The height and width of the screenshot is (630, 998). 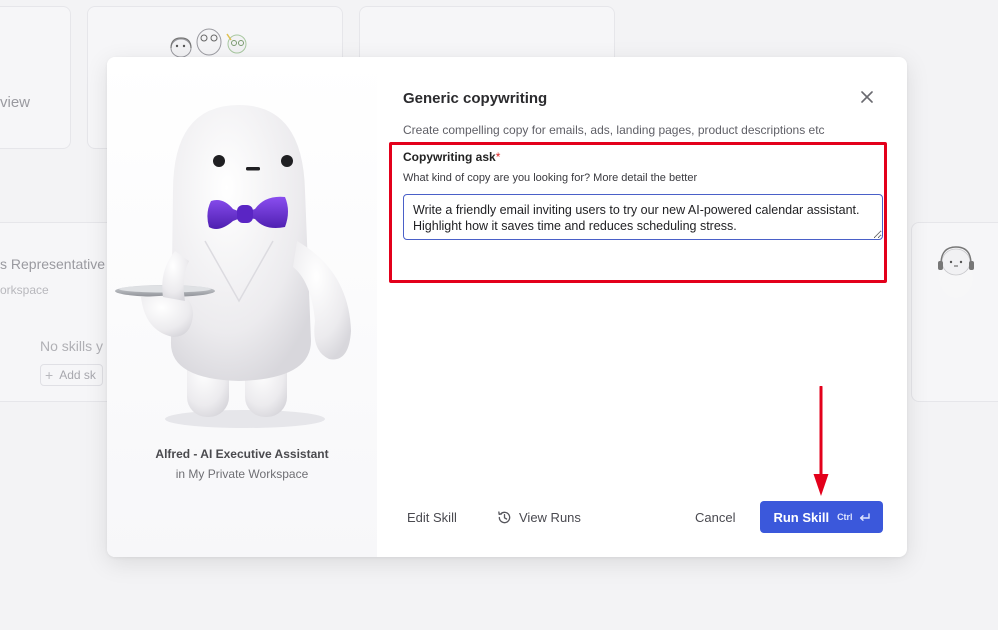 What do you see at coordinates (35, 77) in the screenshot?
I see `background-card` at bounding box center [35, 77].